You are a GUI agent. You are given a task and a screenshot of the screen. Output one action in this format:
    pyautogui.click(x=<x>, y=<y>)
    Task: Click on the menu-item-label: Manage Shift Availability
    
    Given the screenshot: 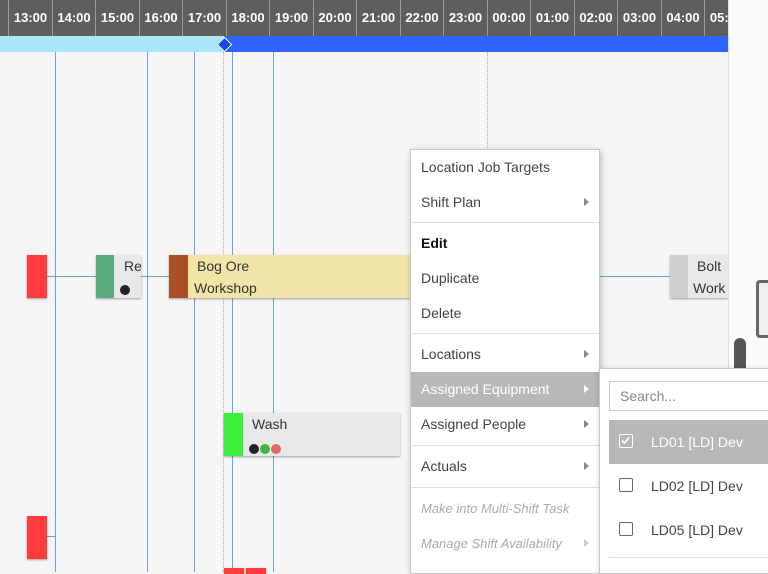 What is the action you would take?
    pyautogui.click(x=491, y=543)
    